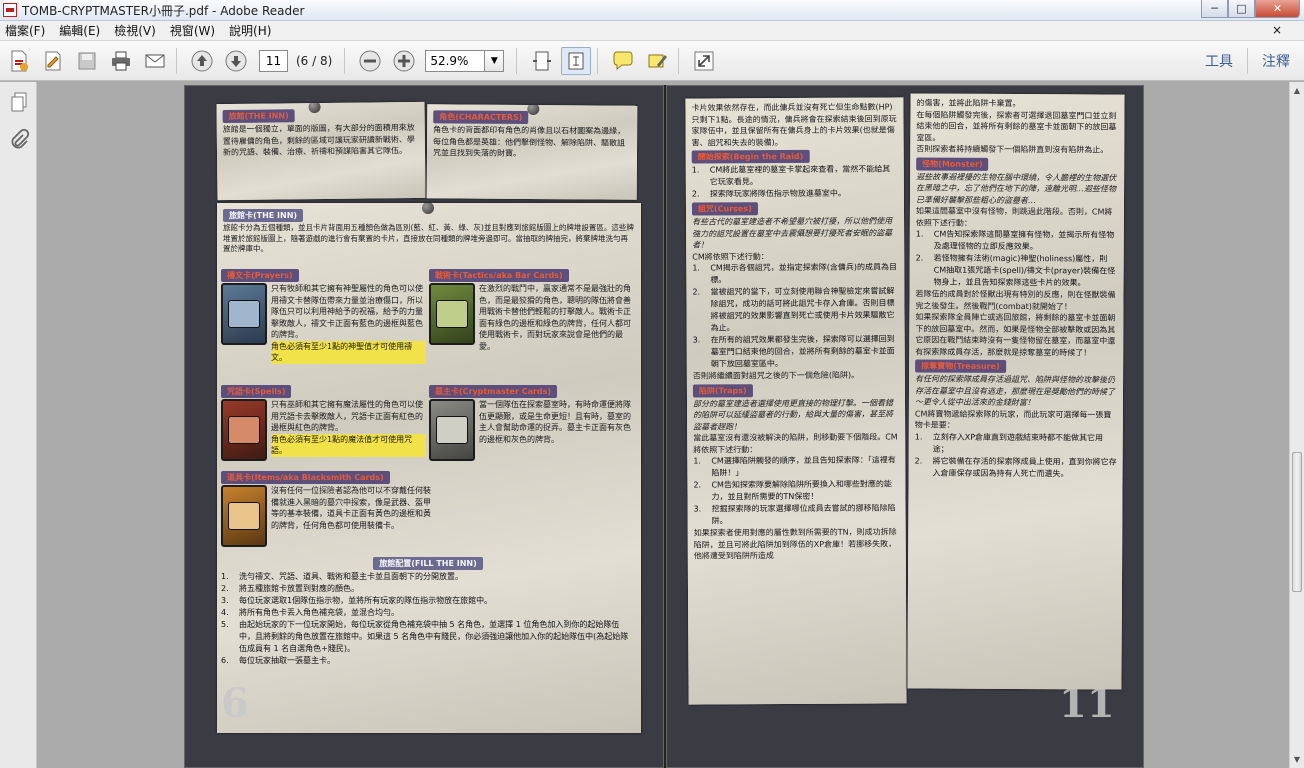 This screenshot has width=1304, height=768. What do you see at coordinates (750, 156) in the screenshot?
I see `raid-title: 開始探索(Begin the Raid)` at bounding box center [750, 156].